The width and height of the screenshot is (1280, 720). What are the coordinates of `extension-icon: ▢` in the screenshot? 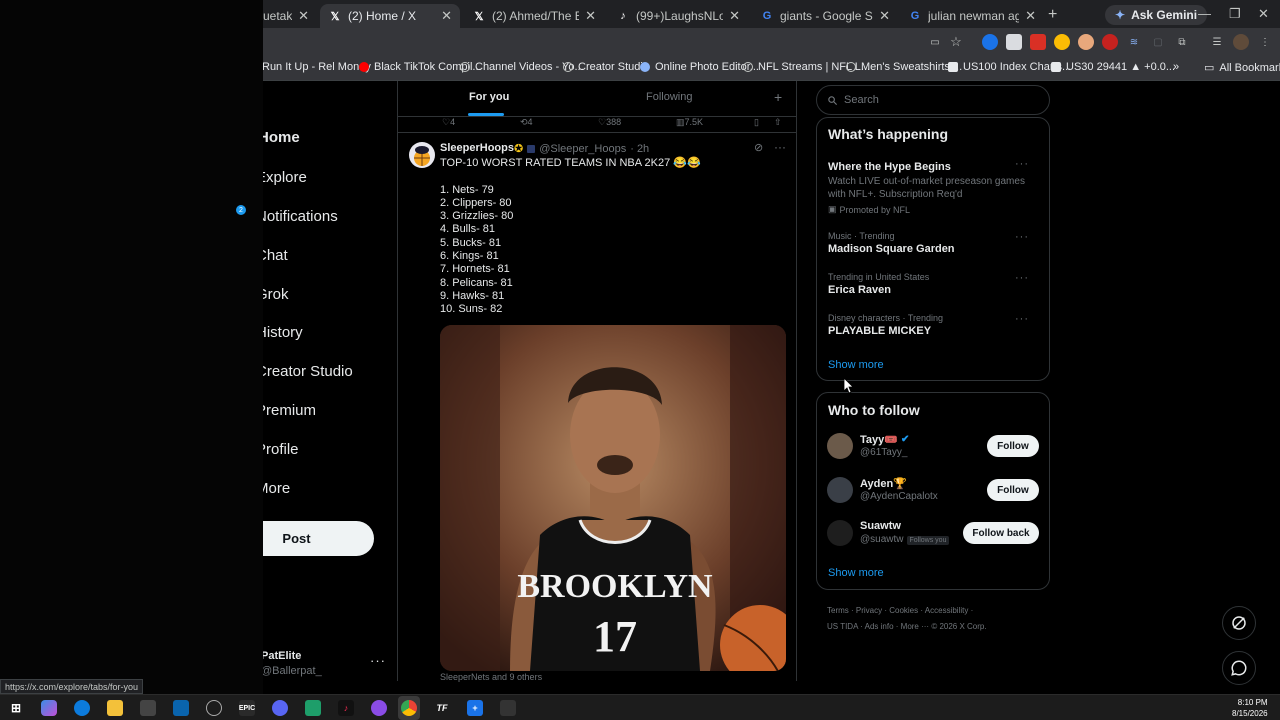 It's located at (1158, 42).